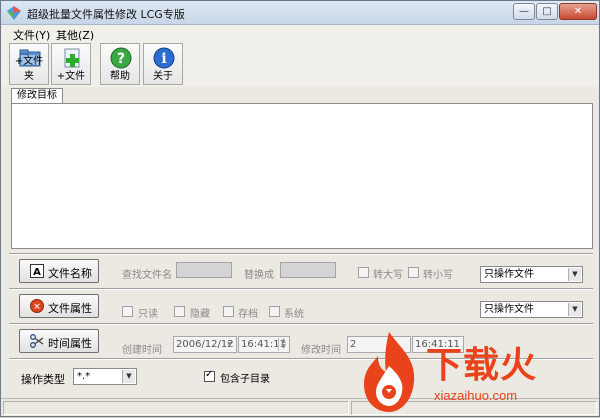 The height and width of the screenshot is (418, 600). What do you see at coordinates (142, 350) in the screenshot?
I see `created-label: 创建时间` at bounding box center [142, 350].